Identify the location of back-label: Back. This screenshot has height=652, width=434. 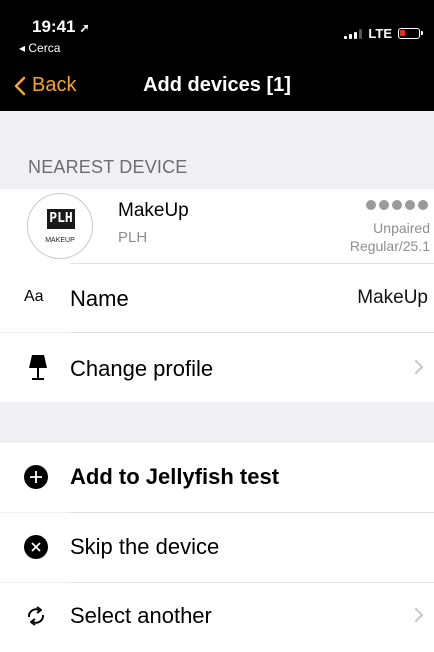
(54, 85).